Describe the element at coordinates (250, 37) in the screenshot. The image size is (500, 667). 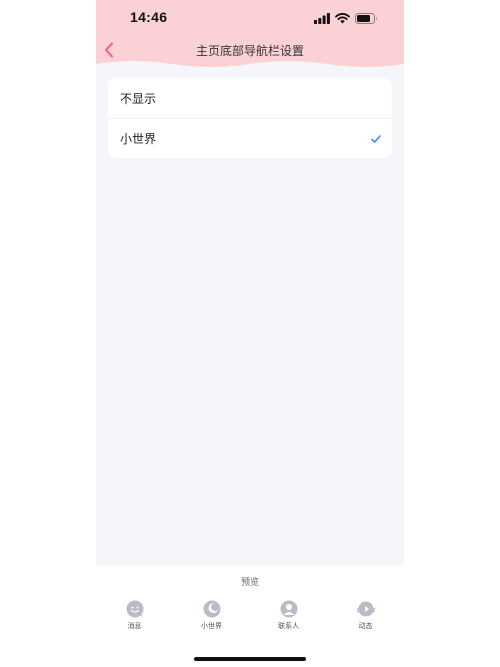
I see `header: 14:46 主页底部导航栏设置` at that location.